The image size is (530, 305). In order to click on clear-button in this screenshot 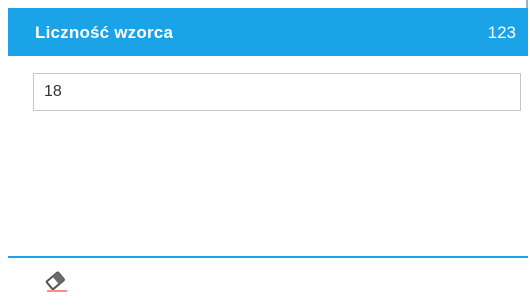, I will do `click(57, 282)`.